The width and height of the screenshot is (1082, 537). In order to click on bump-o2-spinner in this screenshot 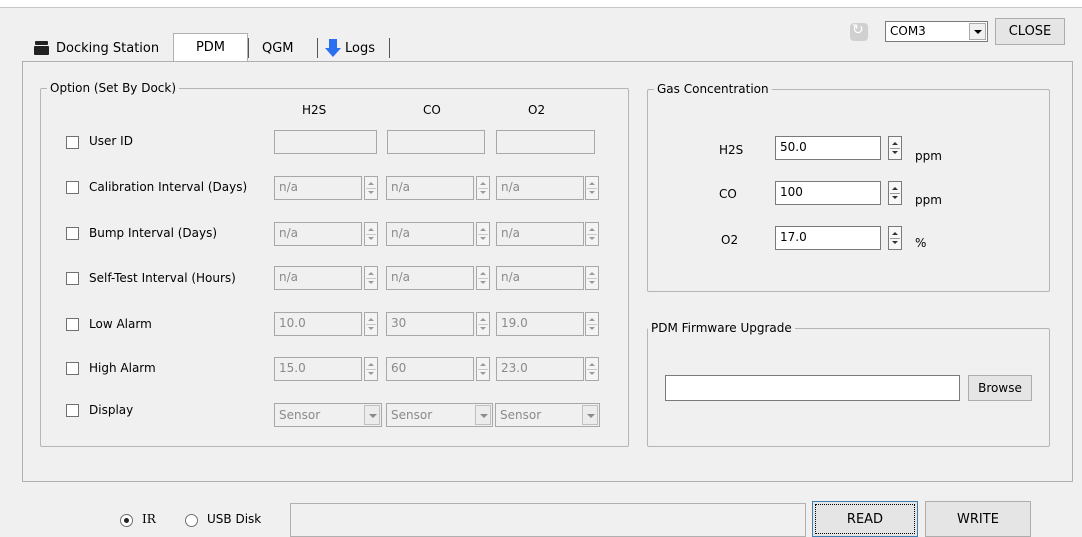, I will do `click(592, 234)`.